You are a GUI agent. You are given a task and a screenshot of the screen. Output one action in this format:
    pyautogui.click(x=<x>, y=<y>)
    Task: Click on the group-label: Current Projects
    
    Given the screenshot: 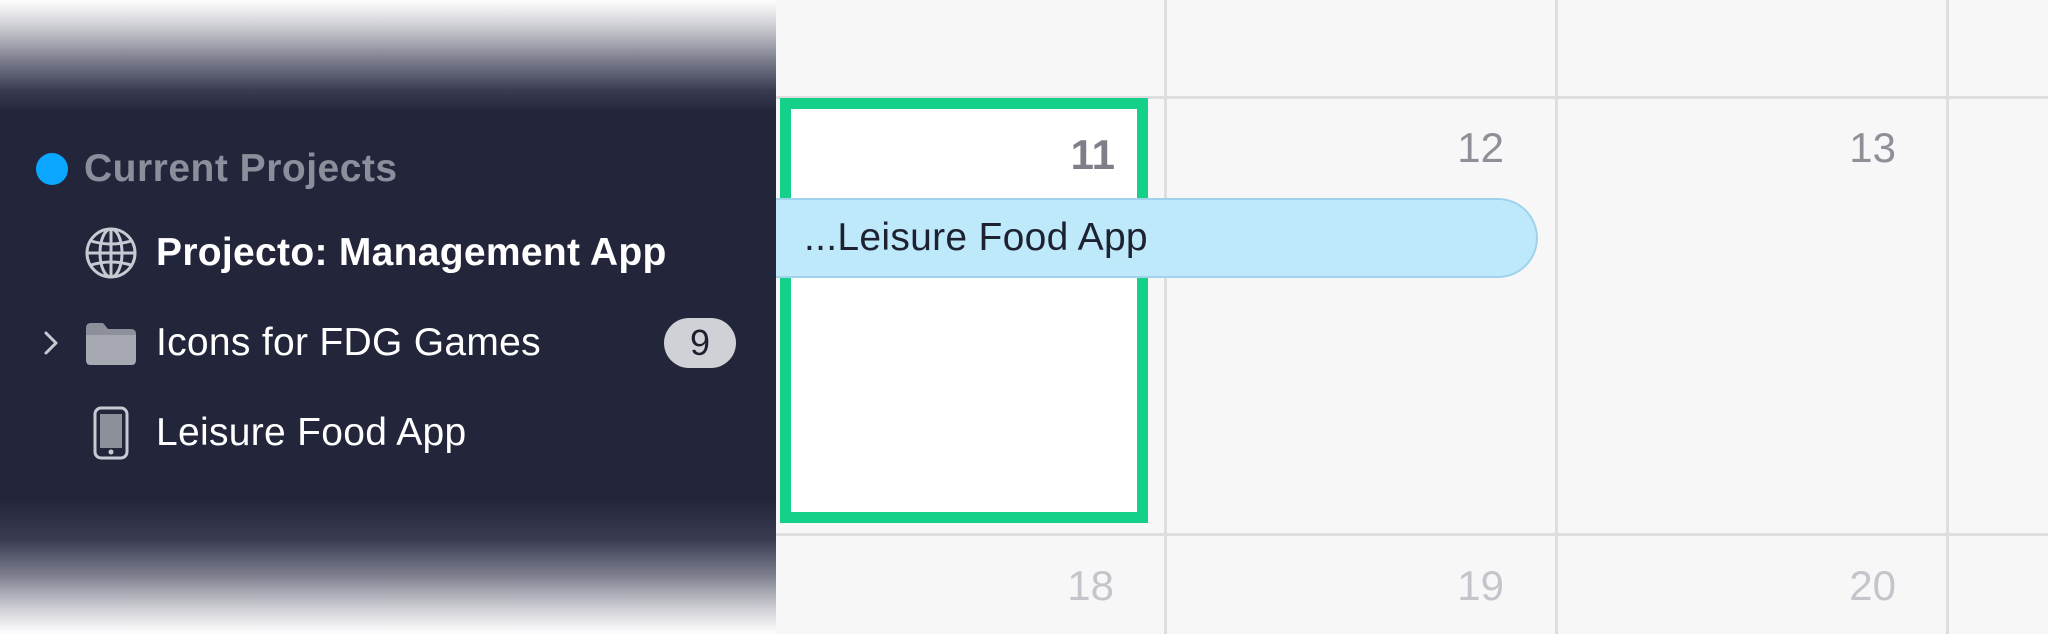 What is the action you would take?
    pyautogui.click(x=241, y=168)
    